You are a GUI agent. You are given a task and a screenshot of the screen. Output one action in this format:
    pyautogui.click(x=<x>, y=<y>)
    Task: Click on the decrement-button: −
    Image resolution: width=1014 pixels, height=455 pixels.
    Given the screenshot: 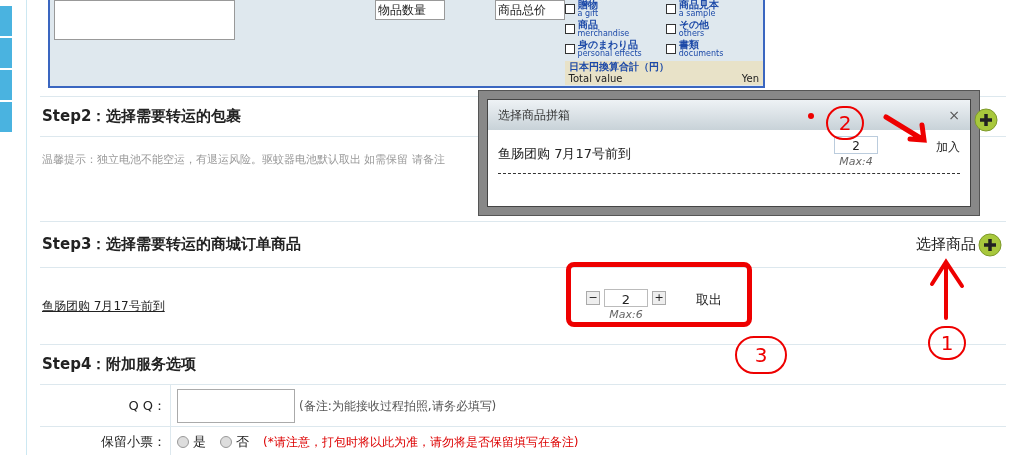 What is the action you would take?
    pyautogui.click(x=593, y=297)
    